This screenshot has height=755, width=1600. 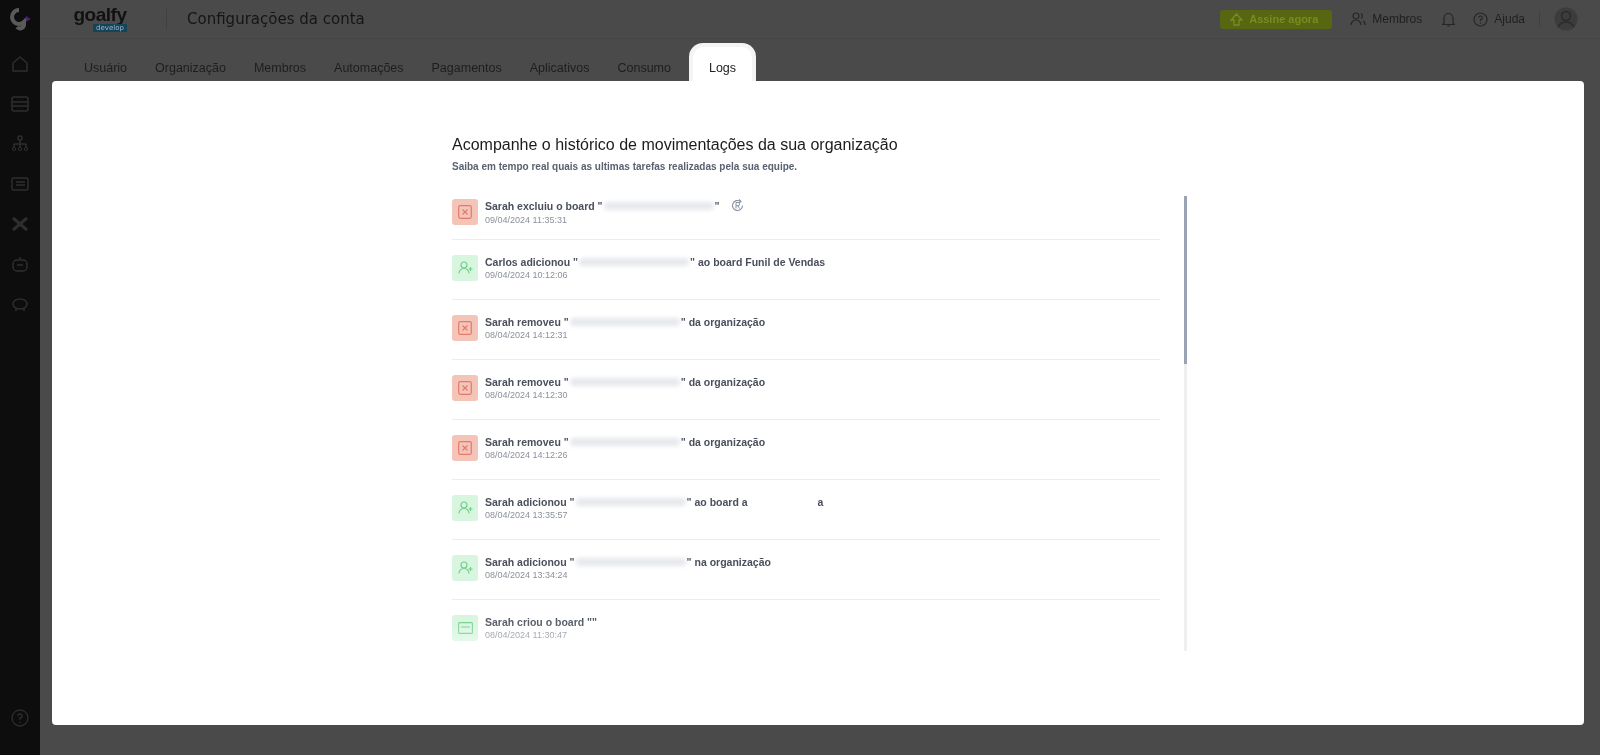 What do you see at coordinates (728, 561) in the screenshot?
I see `log-message: " na organização` at bounding box center [728, 561].